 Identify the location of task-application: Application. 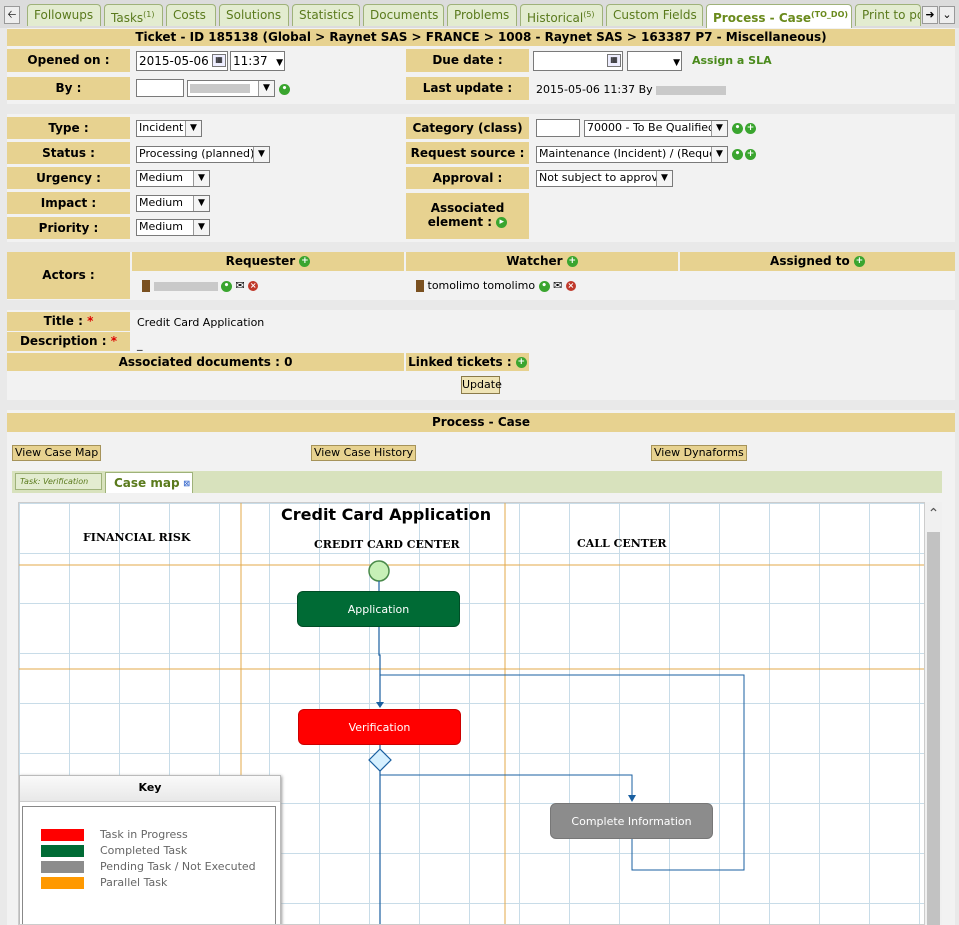
(378, 609).